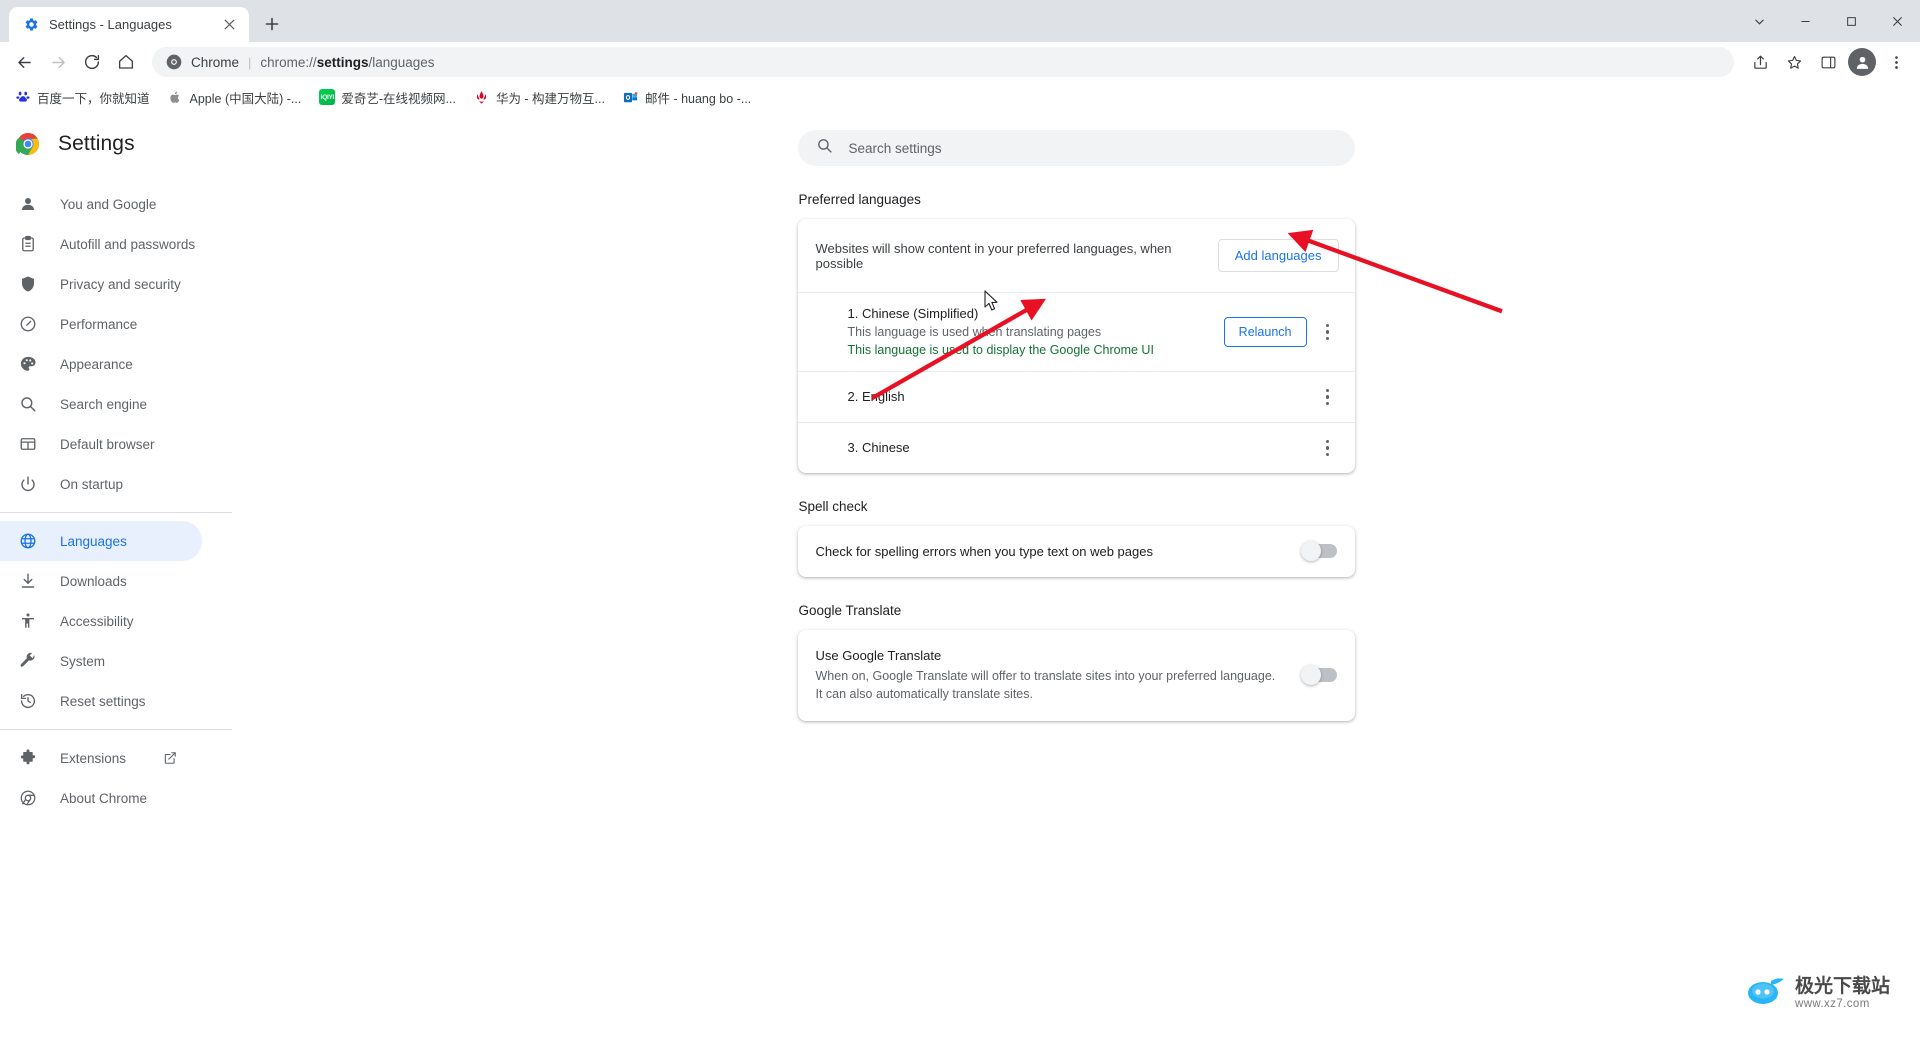  What do you see at coordinates (1076, 447) in the screenshot?
I see `language-row: 3. Chinese` at bounding box center [1076, 447].